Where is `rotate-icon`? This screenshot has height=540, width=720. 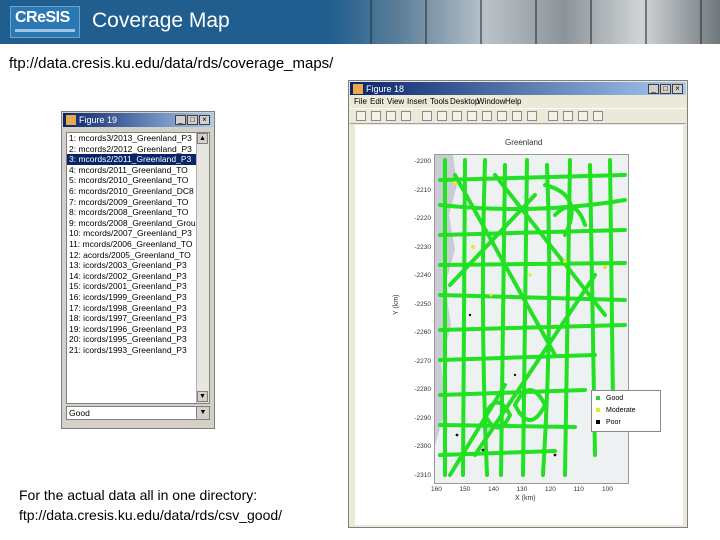
rotate-icon is located at coordinates (487, 116).